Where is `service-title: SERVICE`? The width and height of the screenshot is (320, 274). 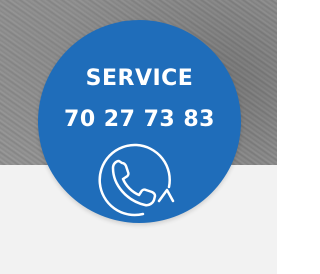 service-title: SERVICE is located at coordinates (139, 78).